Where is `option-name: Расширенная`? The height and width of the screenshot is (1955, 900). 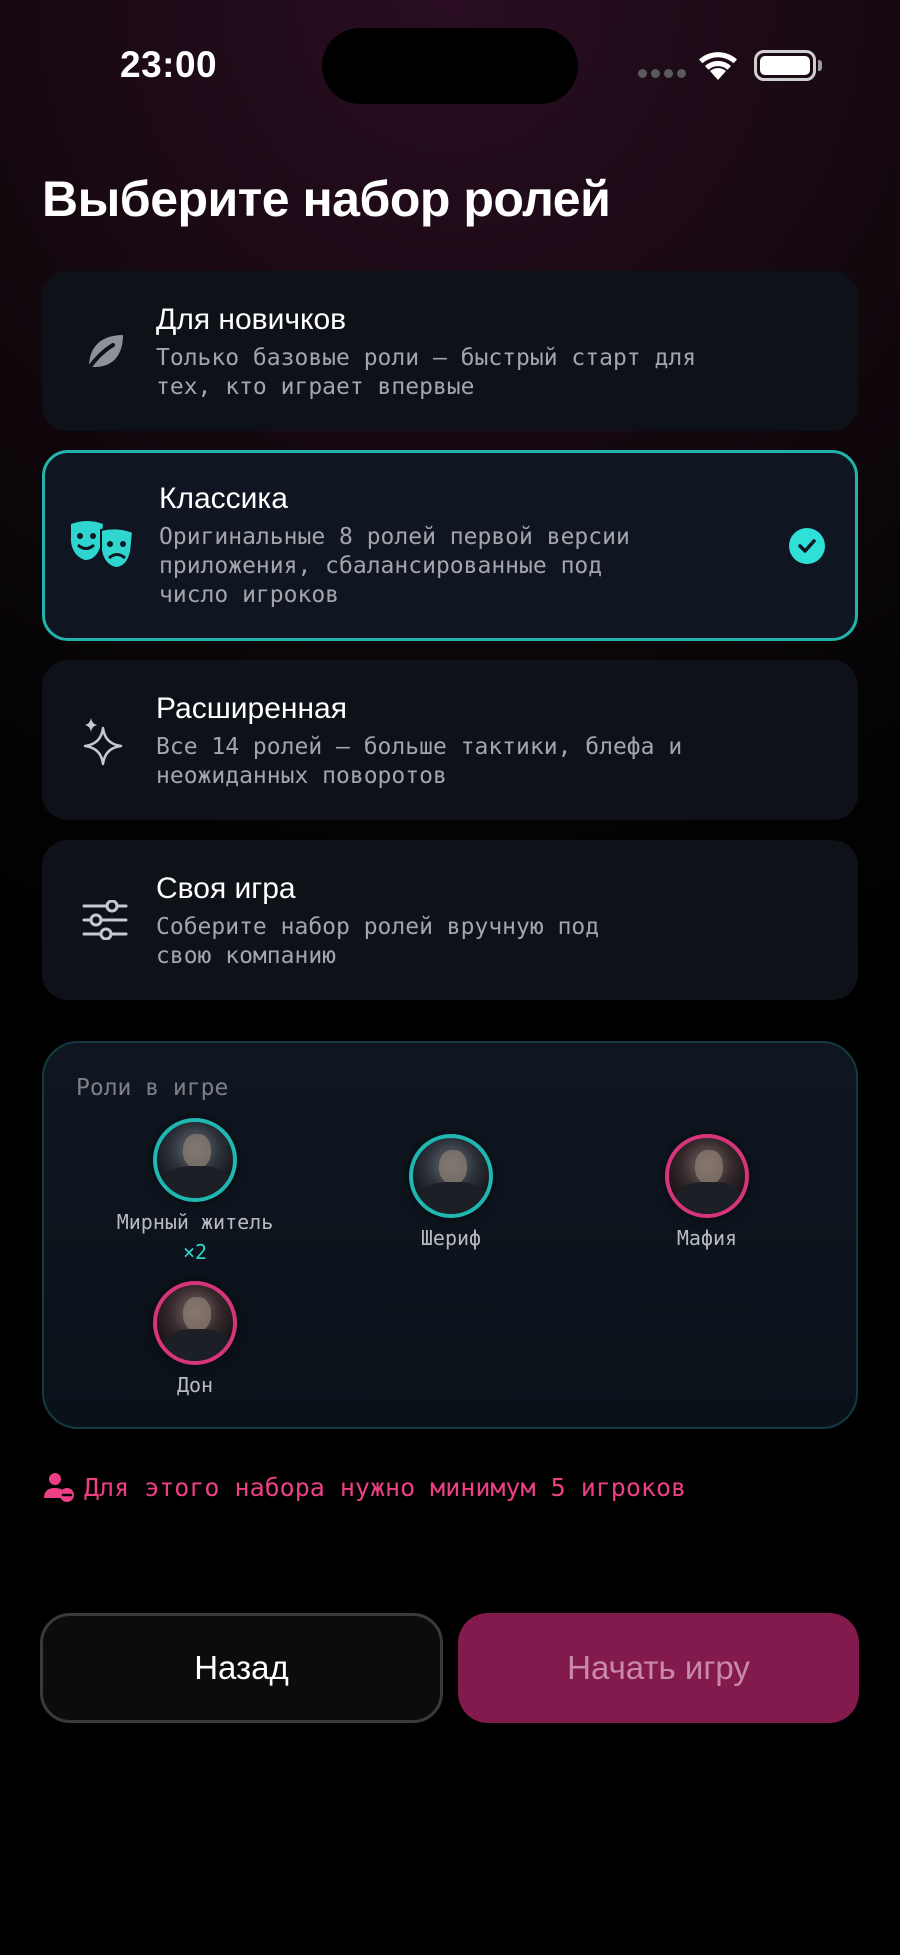
option-name: Расширенная is located at coordinates (251, 708).